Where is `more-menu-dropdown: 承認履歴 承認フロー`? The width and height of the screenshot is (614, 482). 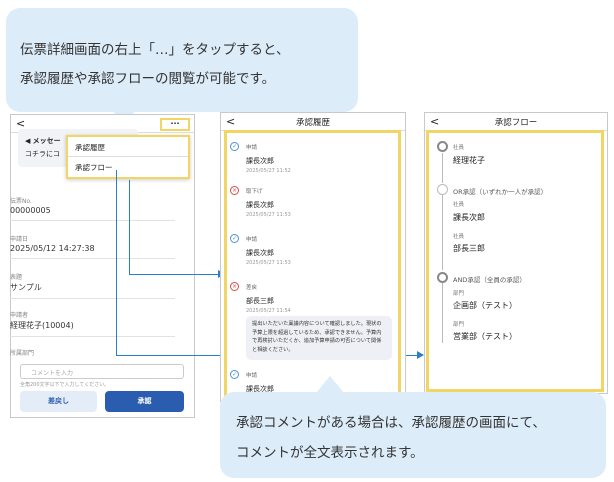 more-menu-dropdown: 承認履歴 承認フロー is located at coordinates (128, 157).